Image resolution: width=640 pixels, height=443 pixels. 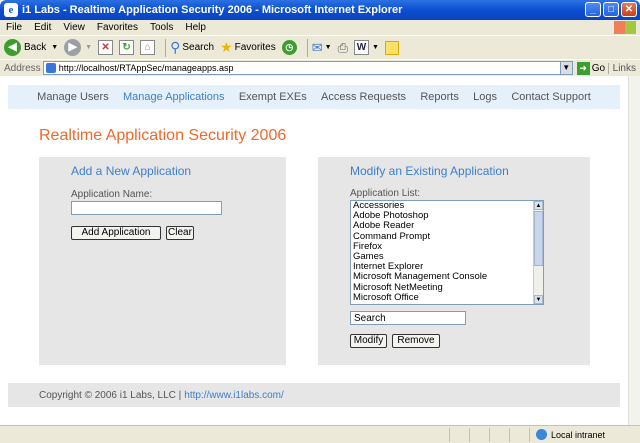 I want to click on zone-label: Local intranet, so click(x=578, y=434).